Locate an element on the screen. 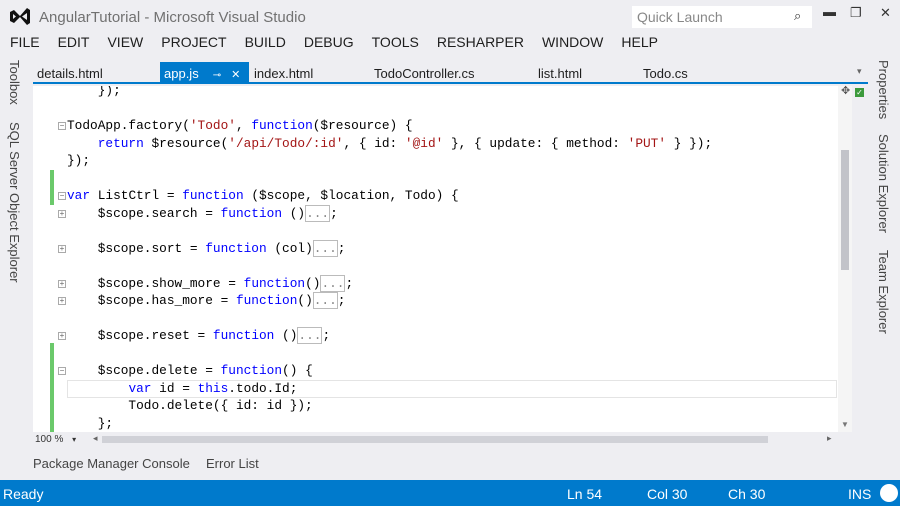  split-icon: ✥ is located at coordinates (845, 90).